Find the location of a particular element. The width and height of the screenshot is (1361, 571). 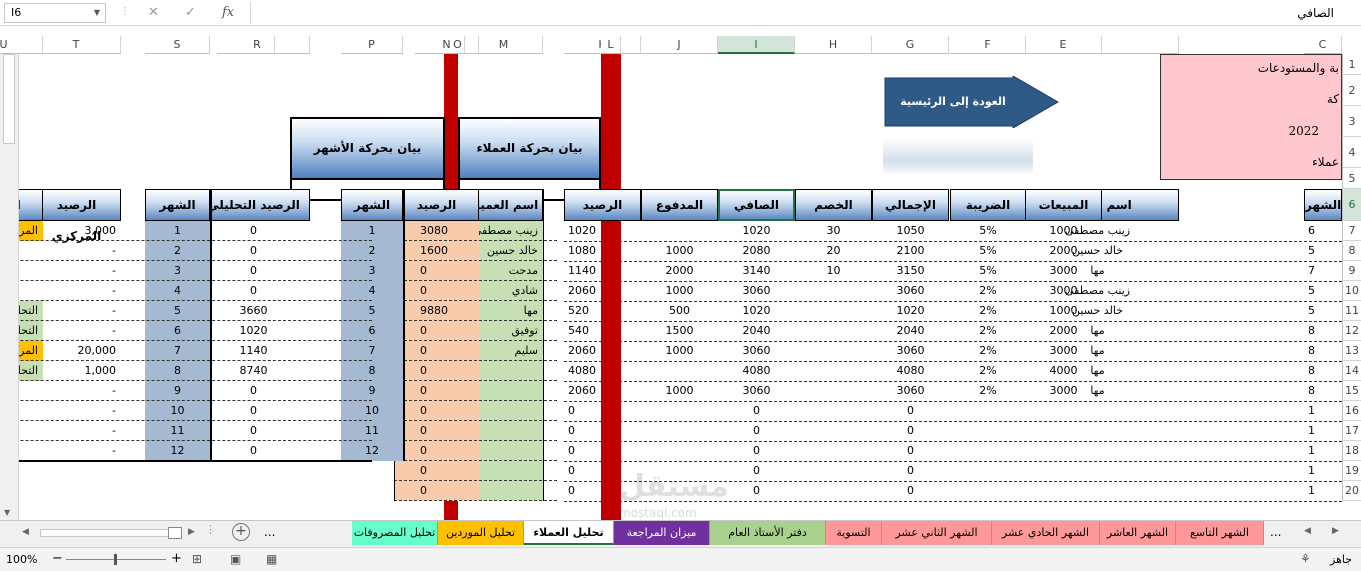

column-header-o: O is located at coordinates (458, 45).